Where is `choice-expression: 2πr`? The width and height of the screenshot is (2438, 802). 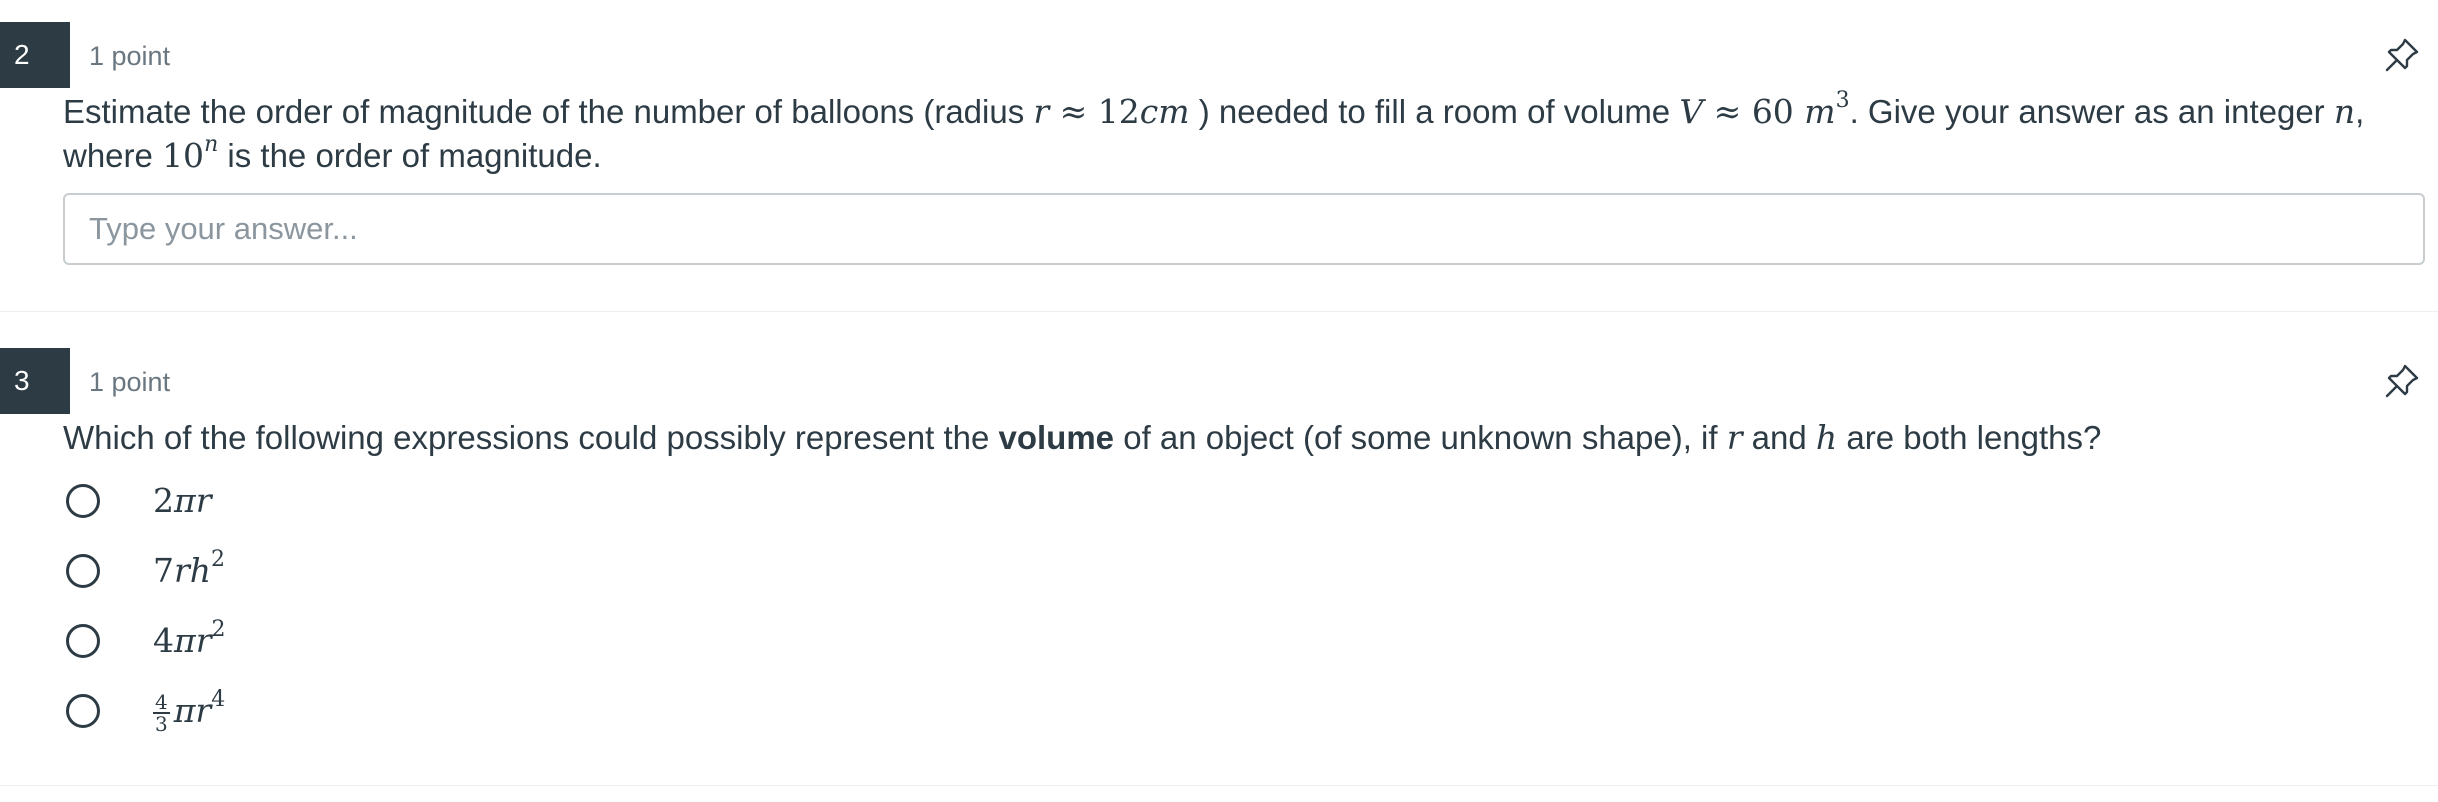
choice-expression: 2πr is located at coordinates (182, 501).